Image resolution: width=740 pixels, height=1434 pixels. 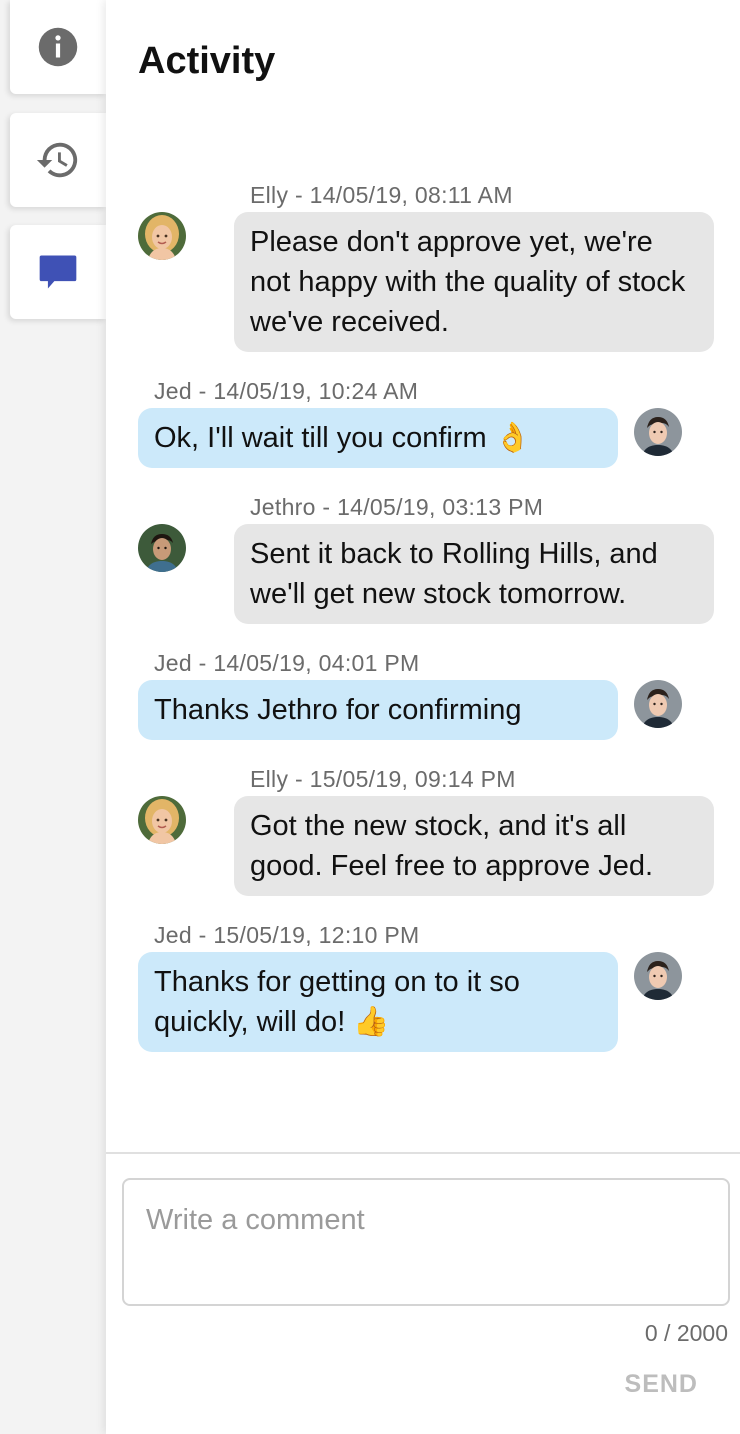 I want to click on comment-box, so click(x=426, y=1242).